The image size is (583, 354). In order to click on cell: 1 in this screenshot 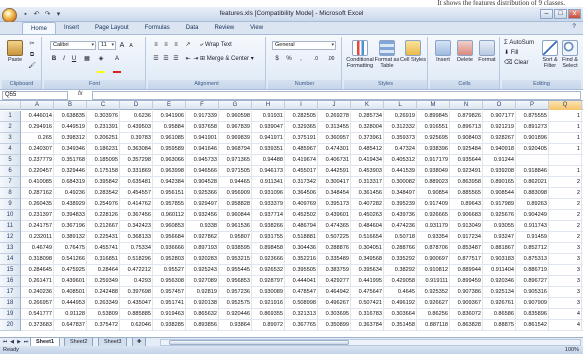, I will do `click(565, 149)`.